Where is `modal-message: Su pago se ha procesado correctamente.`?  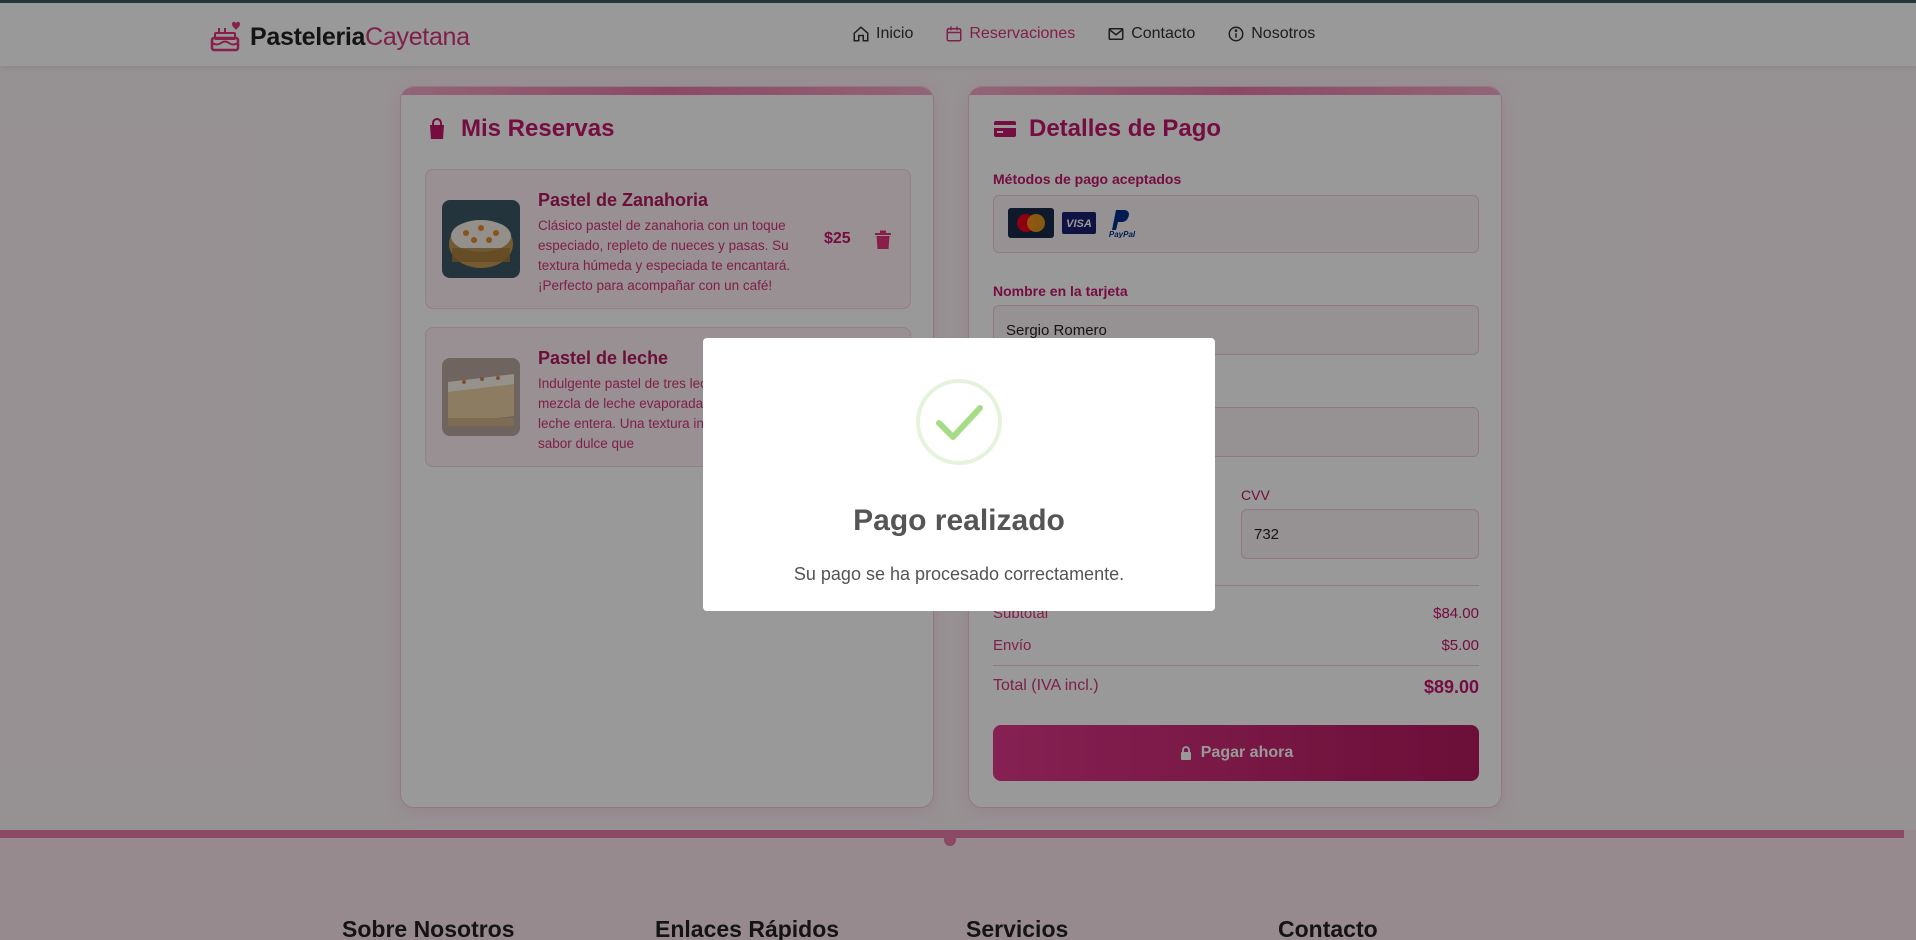 modal-message: Su pago se ha procesado correctamente. is located at coordinates (959, 574).